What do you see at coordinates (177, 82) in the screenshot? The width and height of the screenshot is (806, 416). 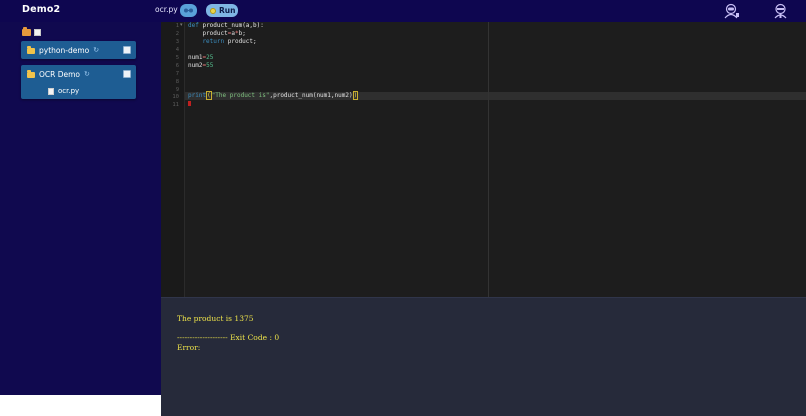 I see `line-number: 8` at bounding box center [177, 82].